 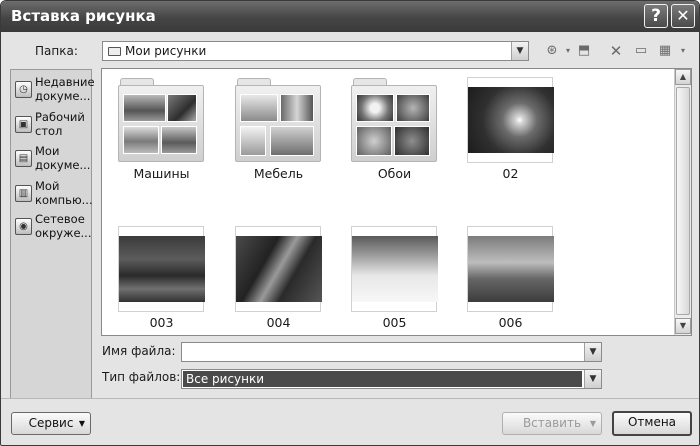 What do you see at coordinates (391, 352) in the screenshot?
I see `filename-combo: ▼` at bounding box center [391, 352].